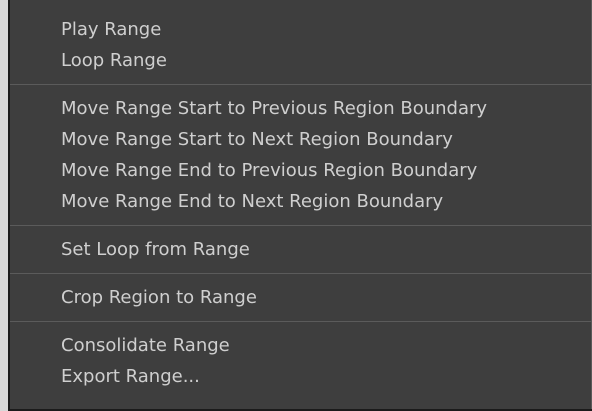 This screenshot has width=592, height=411. I want to click on menu-item-move-end-next: Move Range End to Next Region Boundary, so click(301, 201).